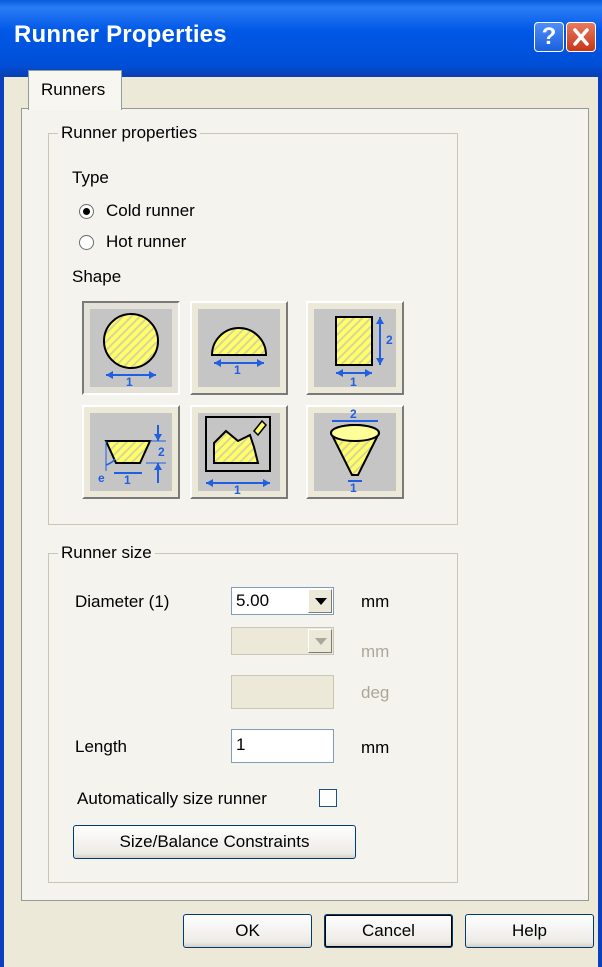 Image resolution: width=602 pixels, height=967 pixels. Describe the element at coordinates (86, 242) in the screenshot. I see `hot-runner-radio` at that location.